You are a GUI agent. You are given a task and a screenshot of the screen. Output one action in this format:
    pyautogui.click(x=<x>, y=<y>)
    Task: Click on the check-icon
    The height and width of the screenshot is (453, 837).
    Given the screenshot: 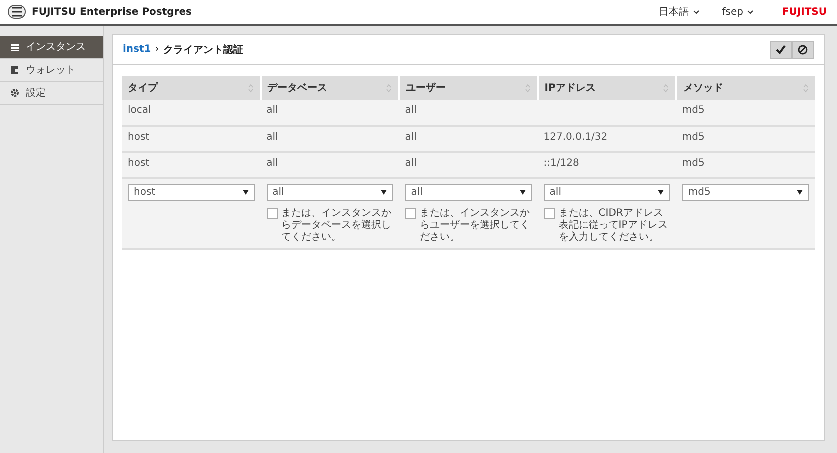 What is the action you would take?
    pyautogui.click(x=781, y=49)
    